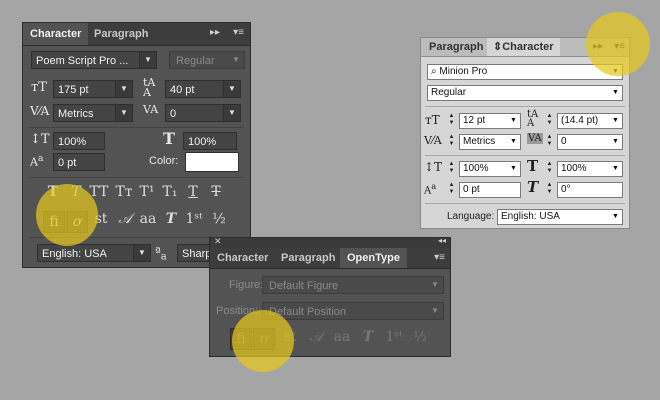 The image size is (660, 400). I want to click on leading-value: 40 pt, so click(182, 90).